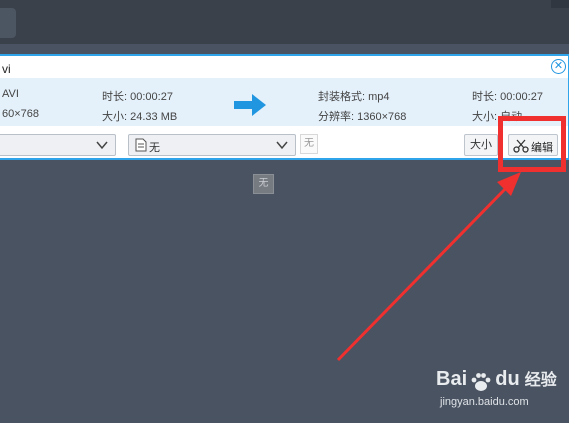 The image size is (569, 423). What do you see at coordinates (154, 148) in the screenshot?
I see `subtitle-value: 无` at bounding box center [154, 148].